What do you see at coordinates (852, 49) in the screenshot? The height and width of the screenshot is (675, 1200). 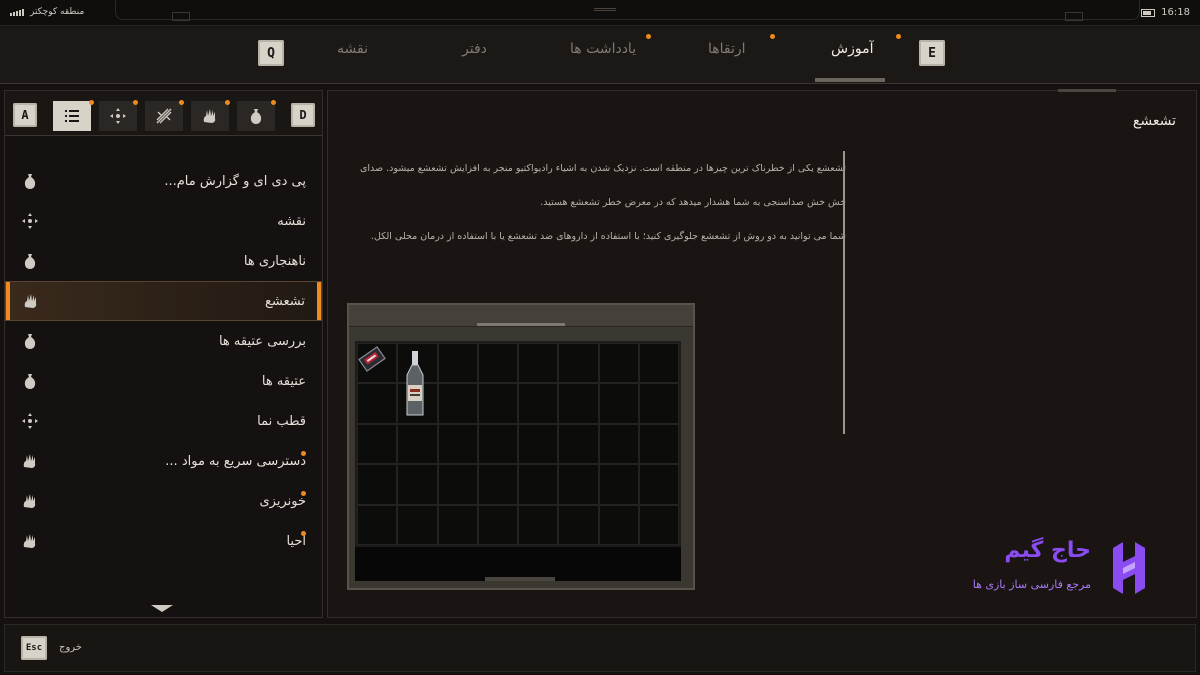 I see `tab-tutorial: آموزش` at bounding box center [852, 49].